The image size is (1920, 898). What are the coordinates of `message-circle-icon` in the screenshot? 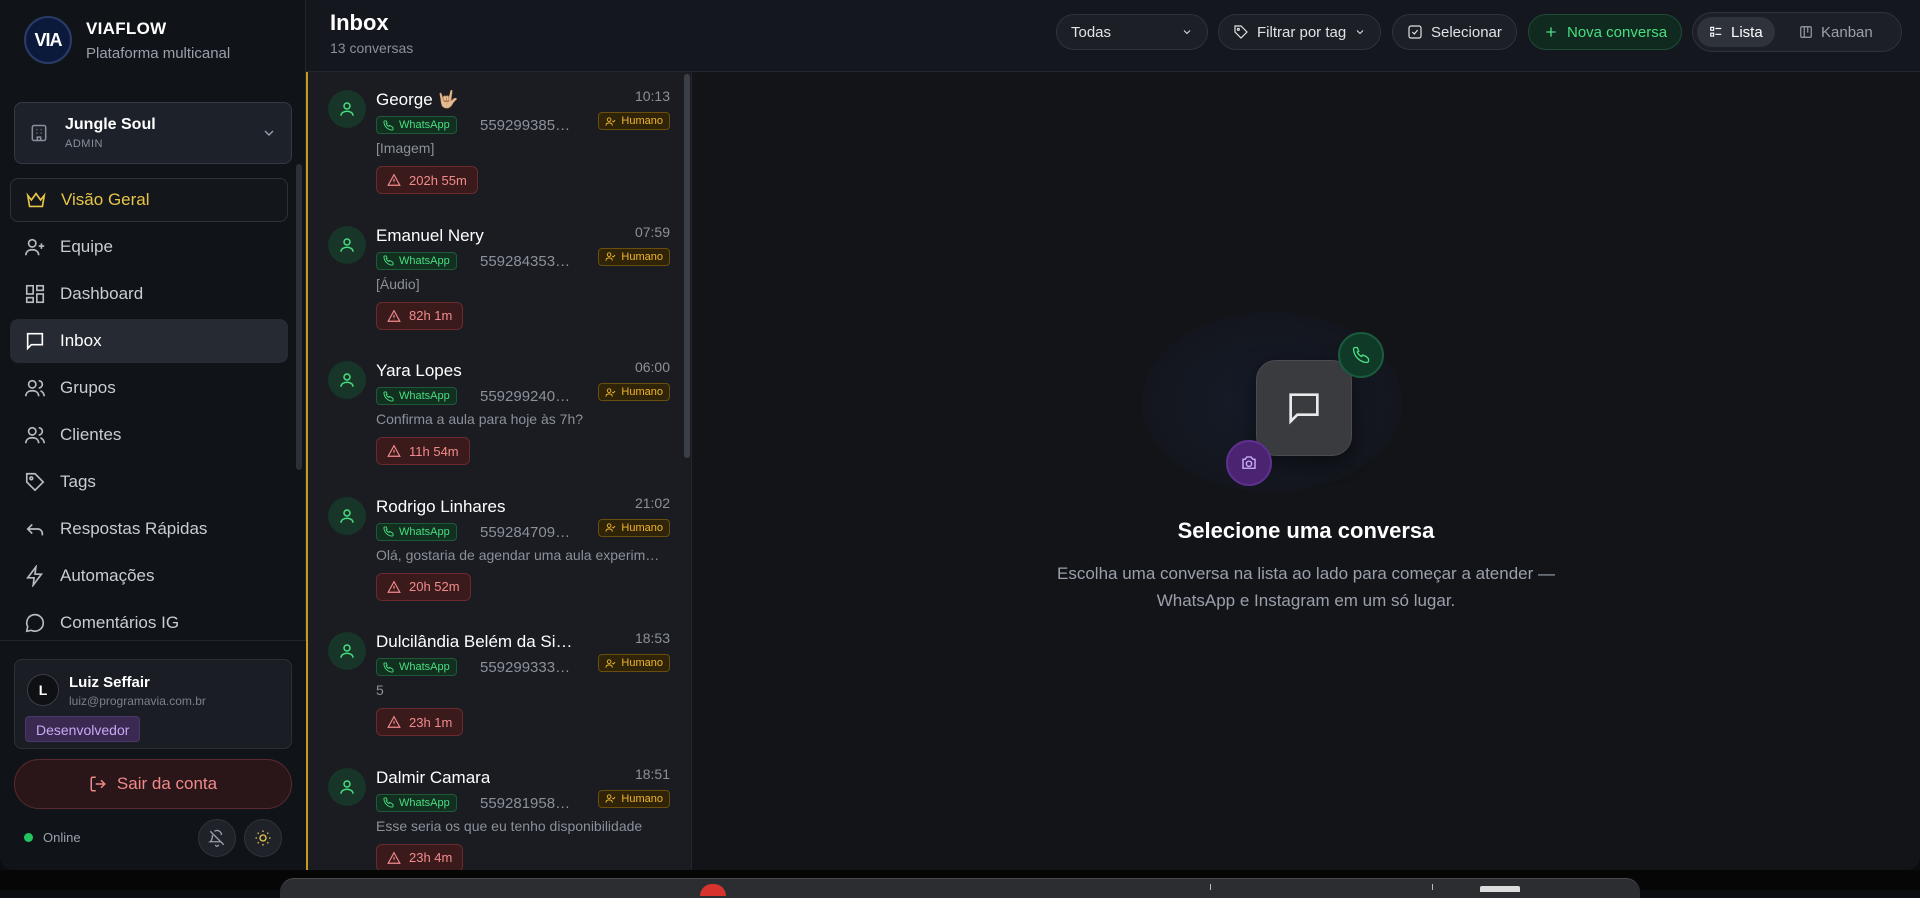 It's located at (35, 623).